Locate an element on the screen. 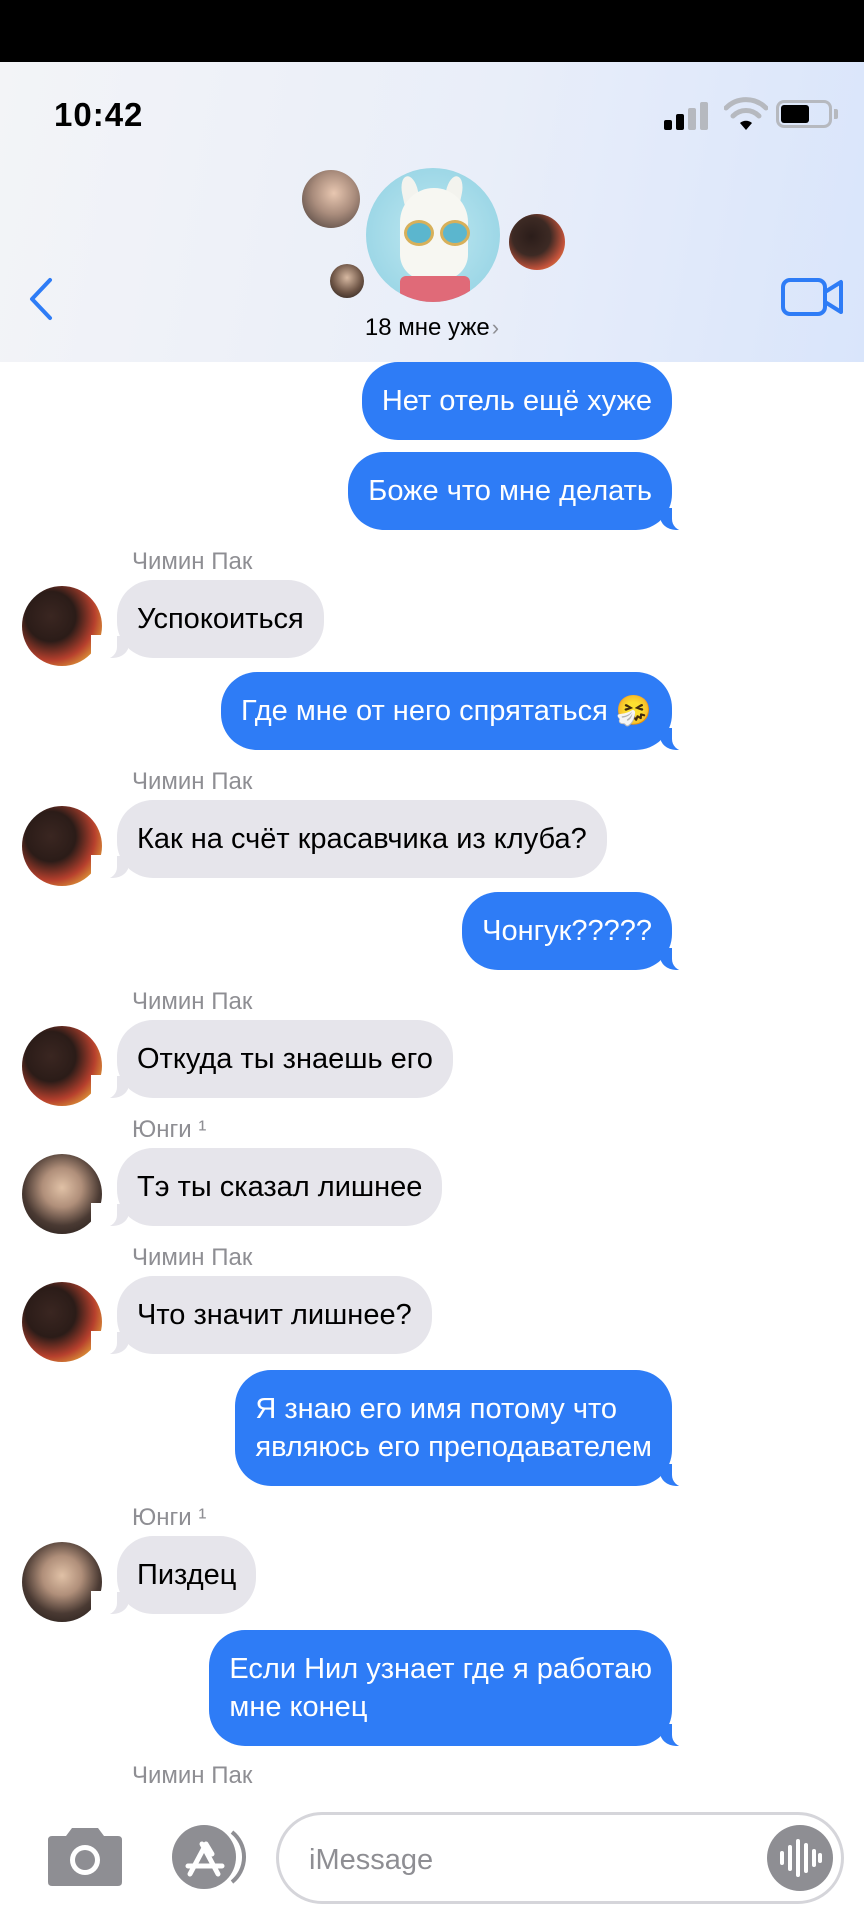 This screenshot has height=1920, width=864. message-text-line: являюсь его преподавателем is located at coordinates (453, 1447).